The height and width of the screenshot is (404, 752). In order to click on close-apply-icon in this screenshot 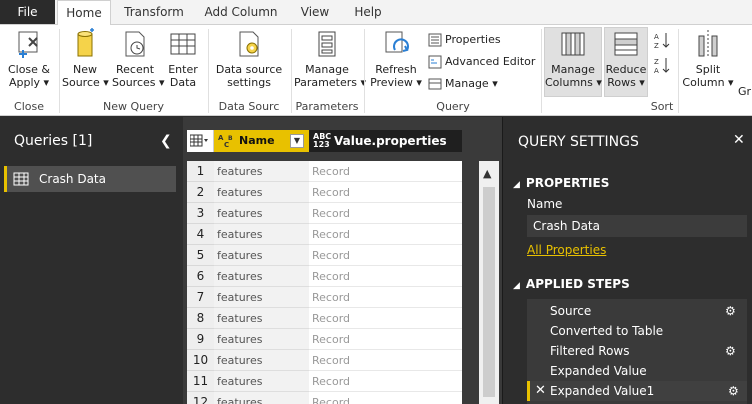, I will do `click(28, 44)`.